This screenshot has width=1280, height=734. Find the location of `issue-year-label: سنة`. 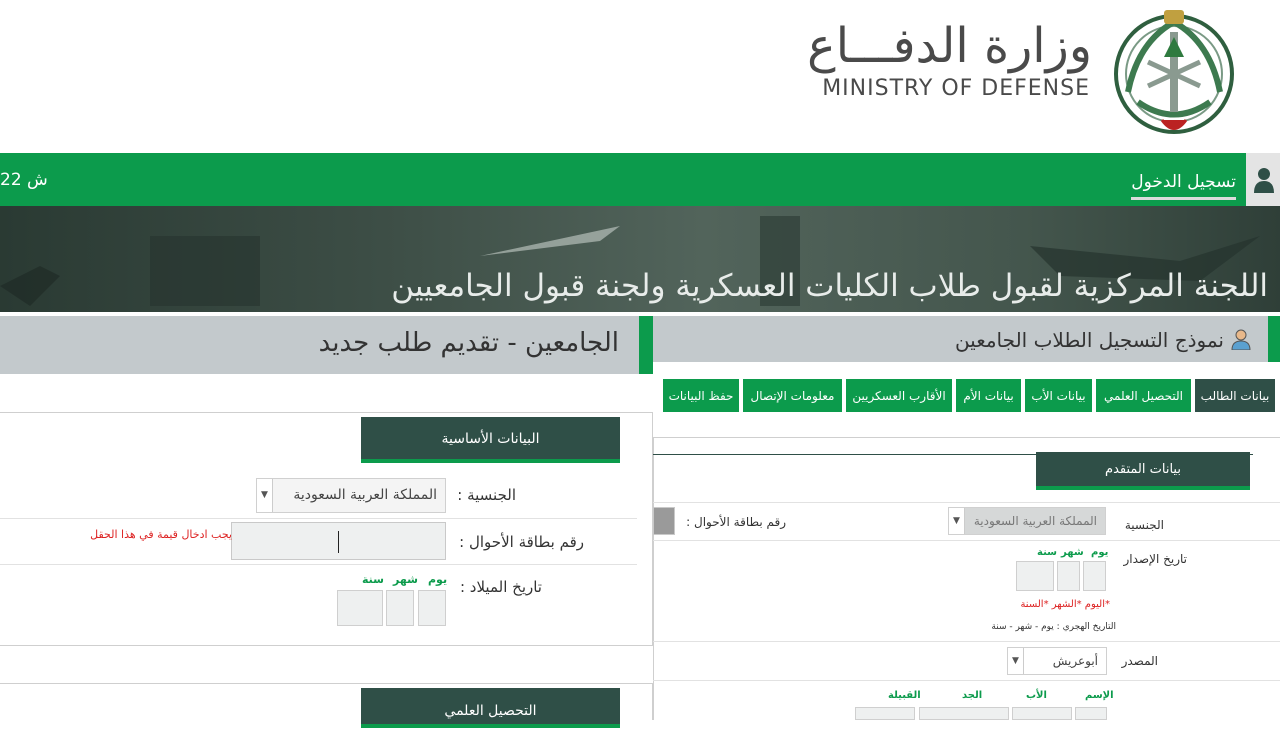

issue-year-label: سنة is located at coordinates (1047, 552).